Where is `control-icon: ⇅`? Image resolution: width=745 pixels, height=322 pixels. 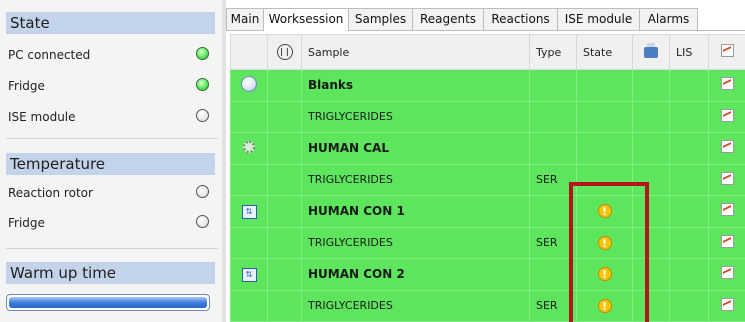 control-icon: ⇅ is located at coordinates (249, 211).